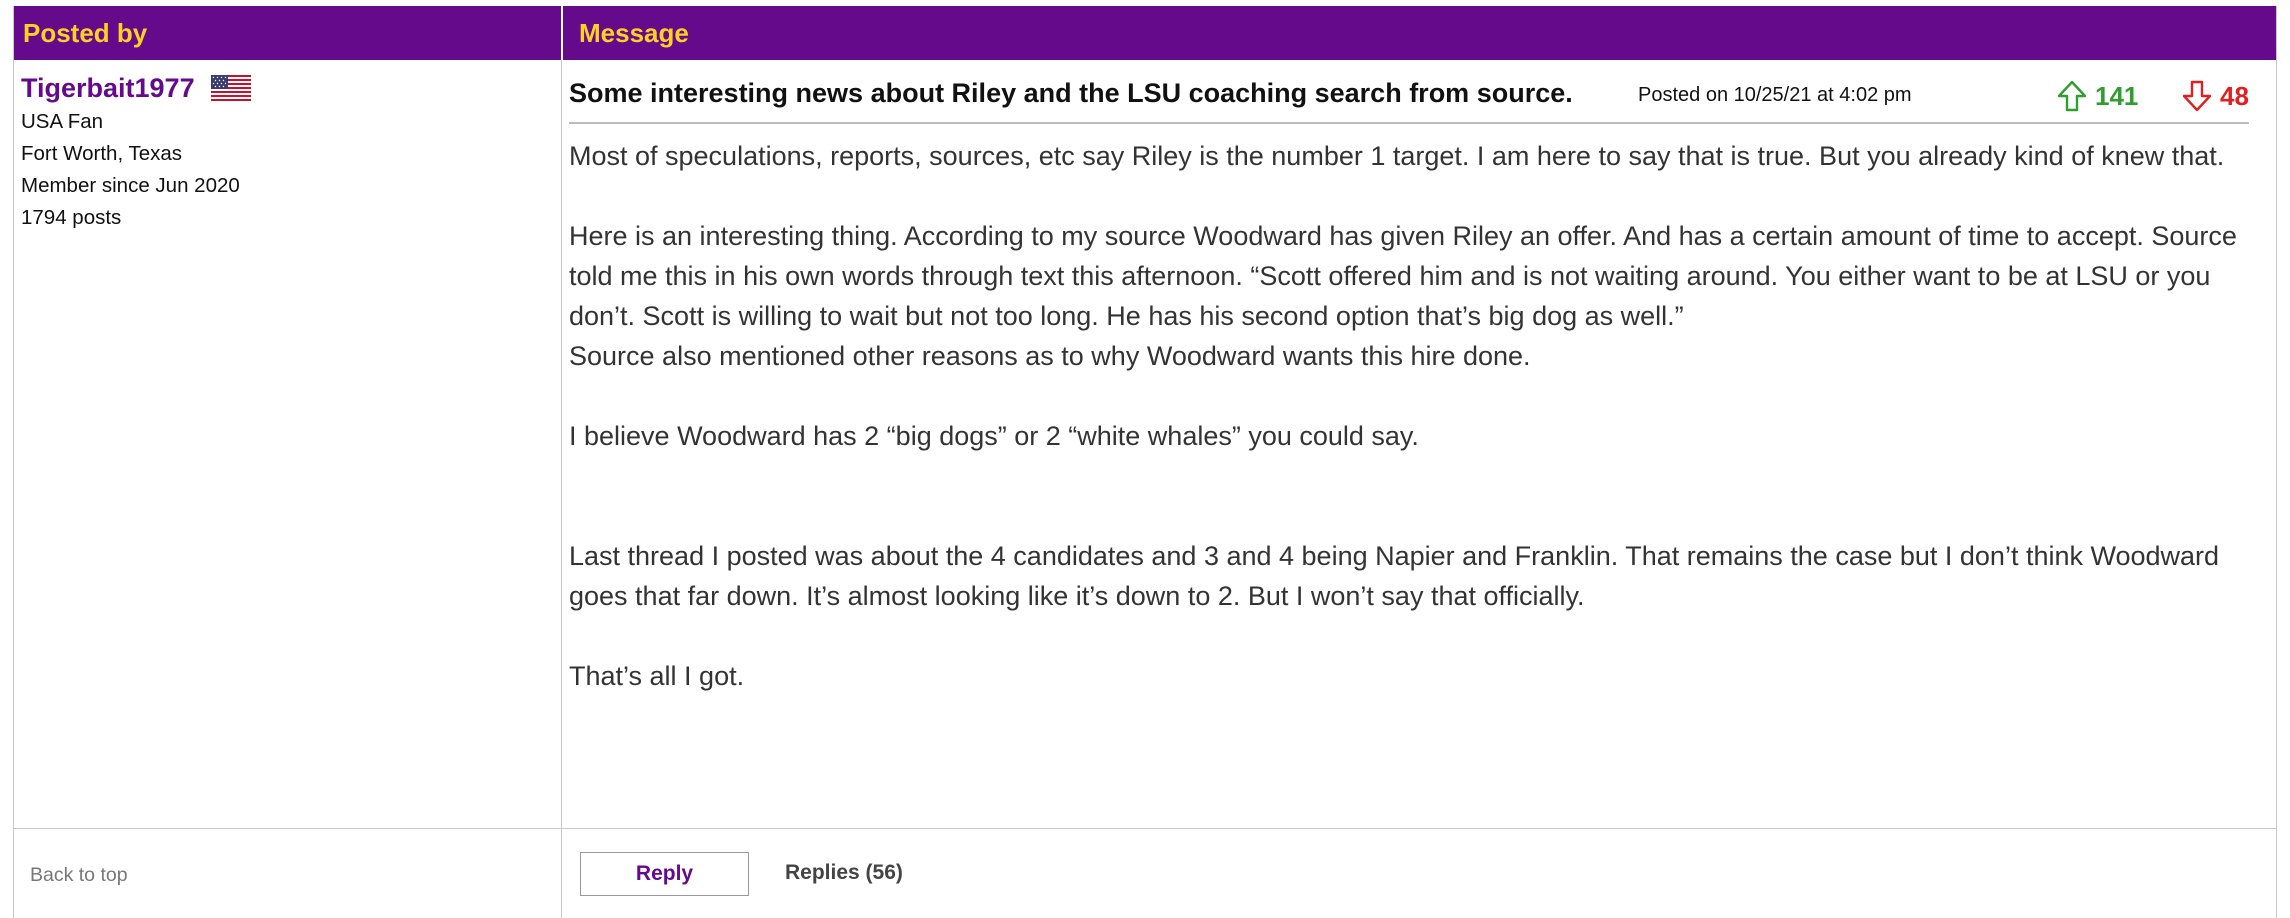 The width and height of the screenshot is (2290, 918). Describe the element at coordinates (1145, 33) in the screenshot. I see `table-header: Posted by Message` at that location.